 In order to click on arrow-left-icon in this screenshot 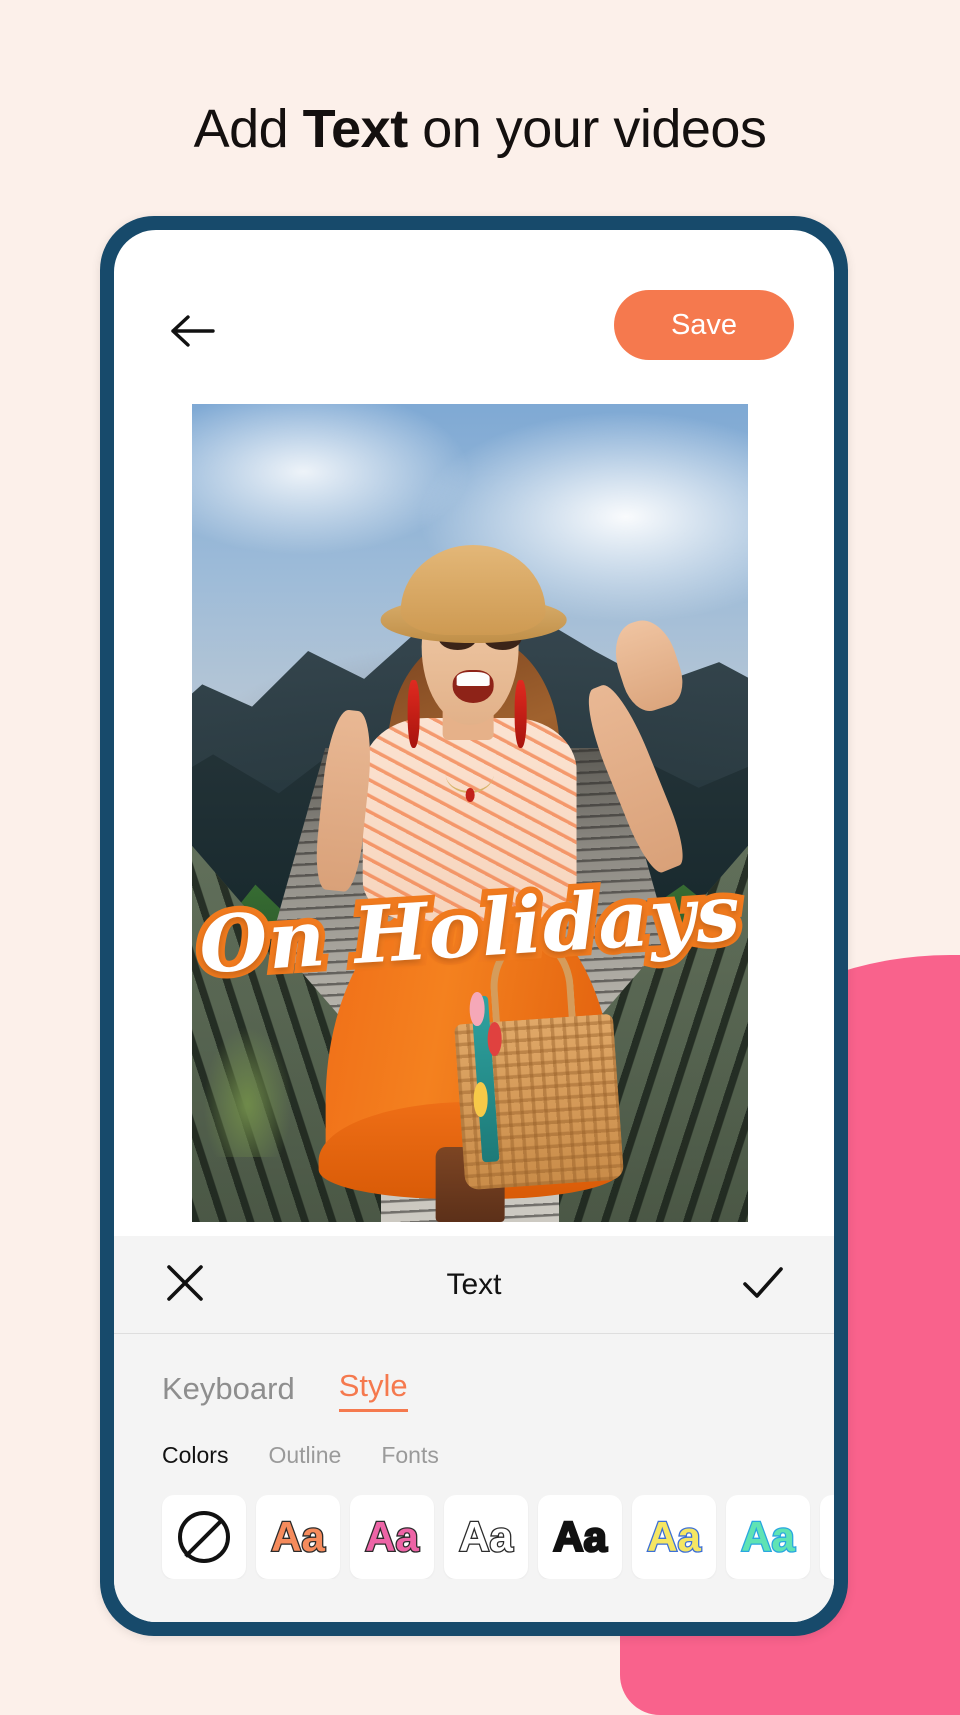, I will do `click(193, 331)`.